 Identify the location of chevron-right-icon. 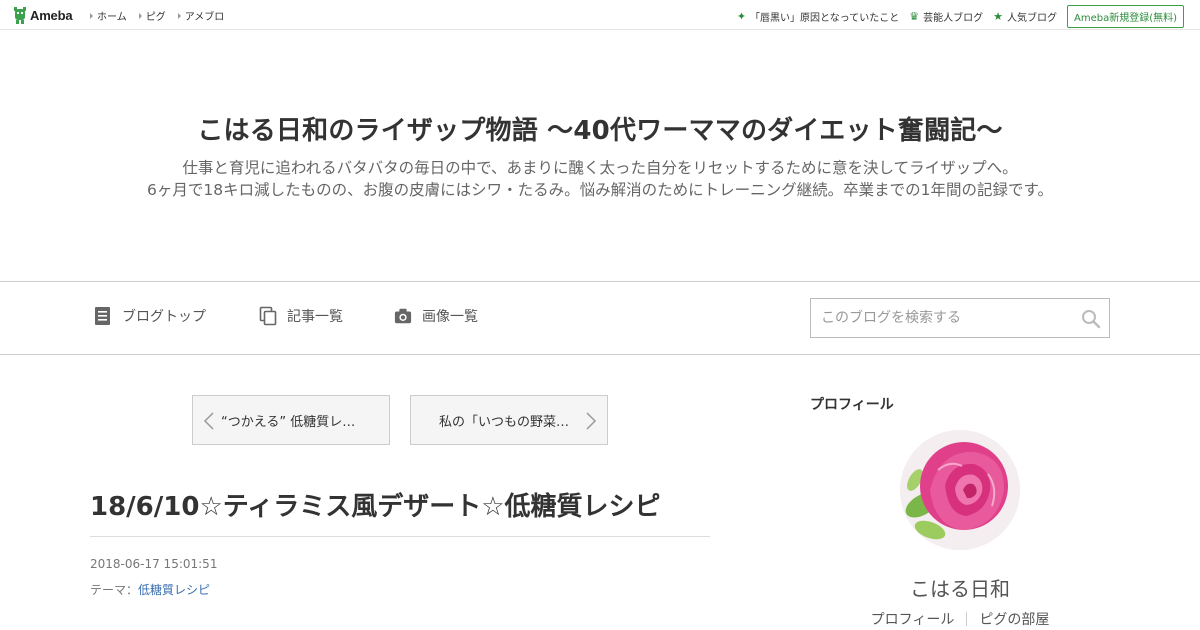
(591, 421).